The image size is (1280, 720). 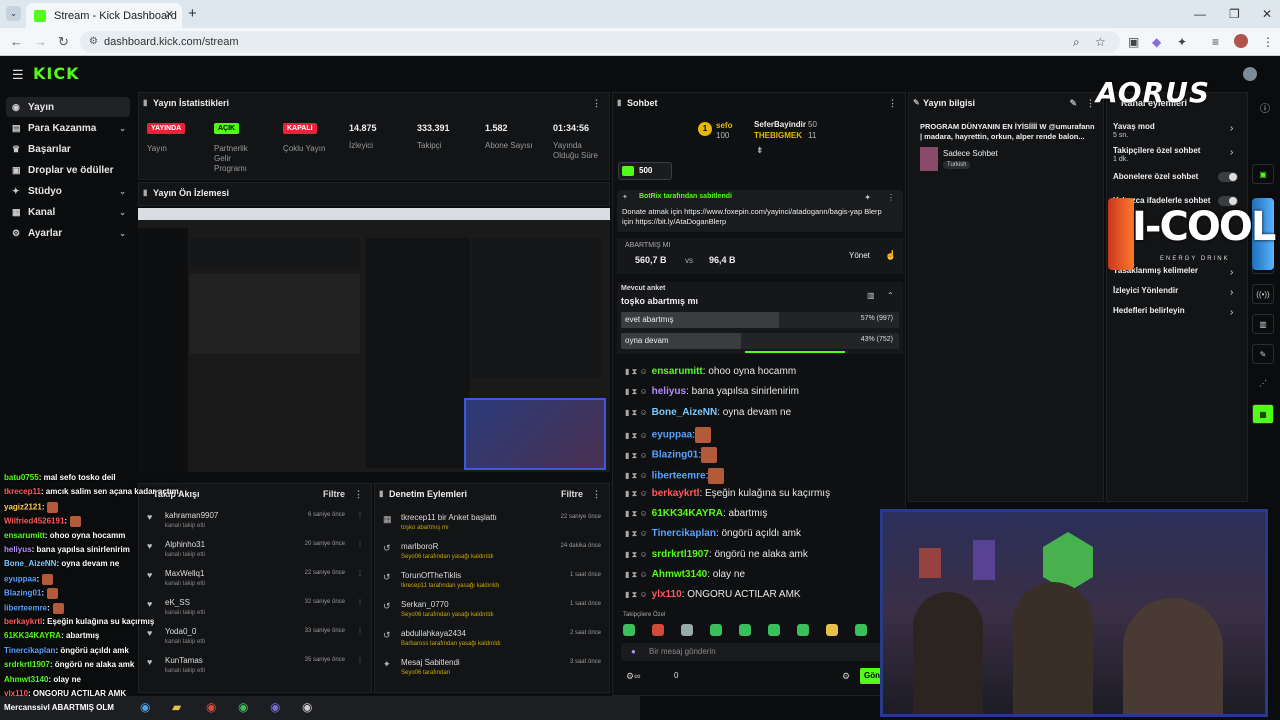 What do you see at coordinates (633, 676) in the screenshot?
I see `chat-tools-icon: ⚙∞` at bounding box center [633, 676].